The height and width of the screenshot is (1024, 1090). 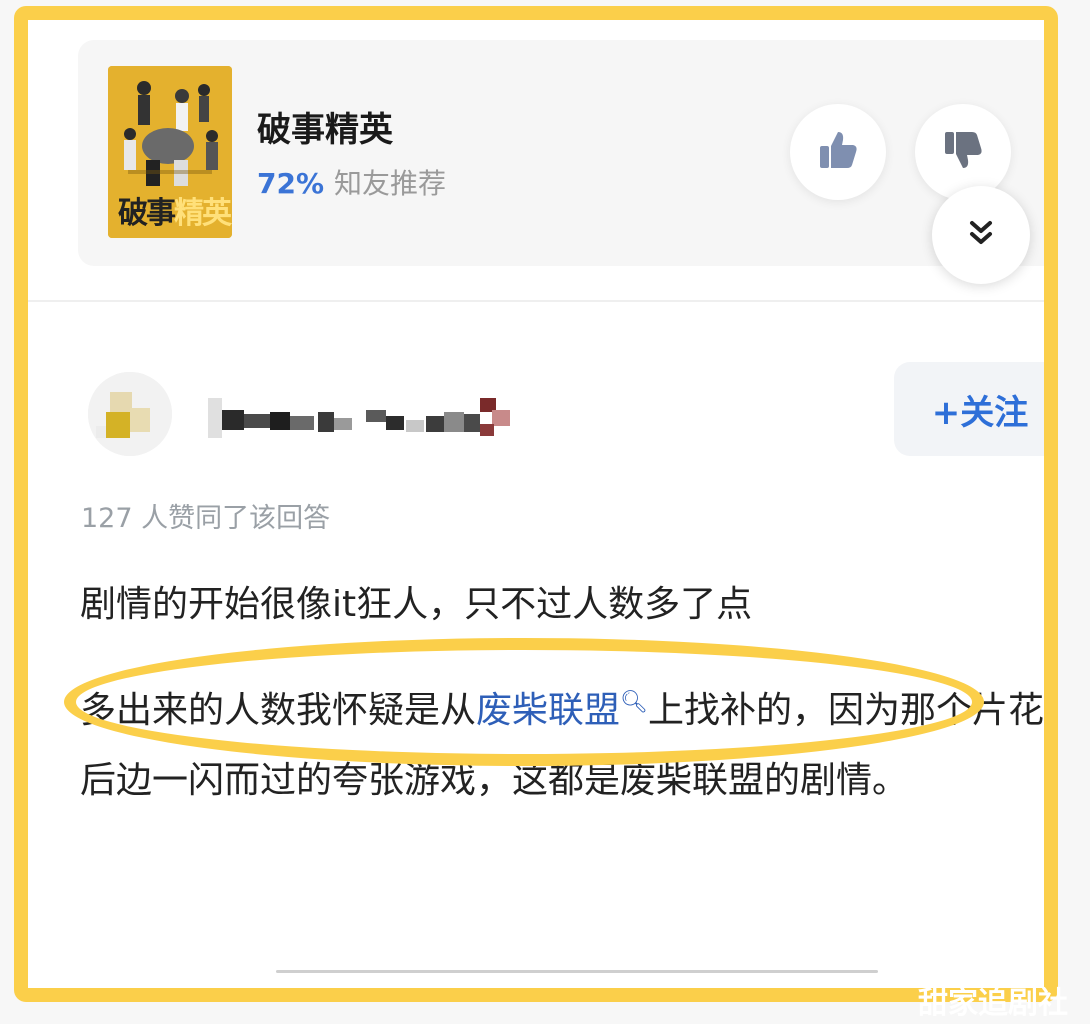 I want to click on section-divider, so click(x=536, y=301).